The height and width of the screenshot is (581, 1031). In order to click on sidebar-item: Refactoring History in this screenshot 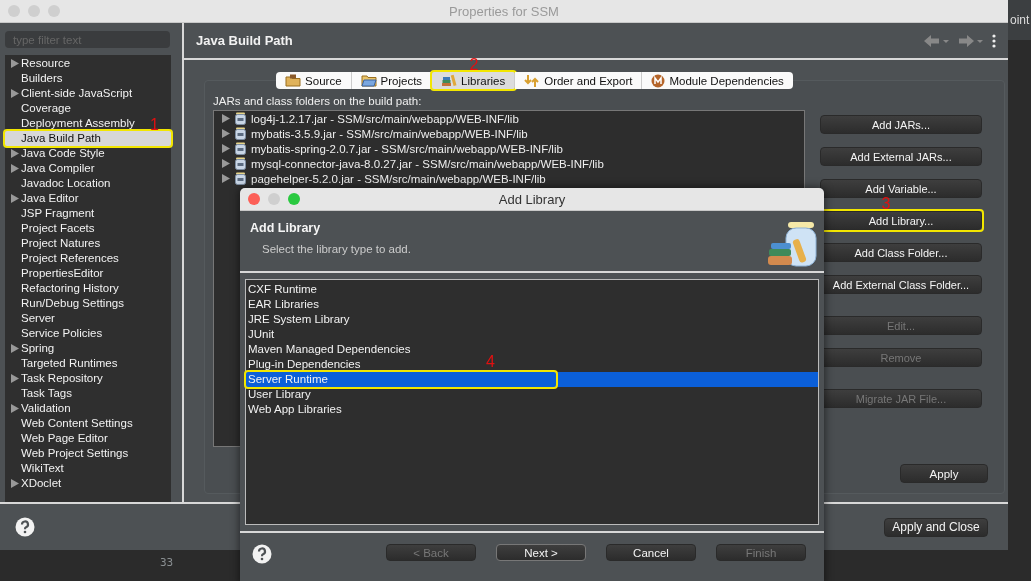, I will do `click(62, 288)`.